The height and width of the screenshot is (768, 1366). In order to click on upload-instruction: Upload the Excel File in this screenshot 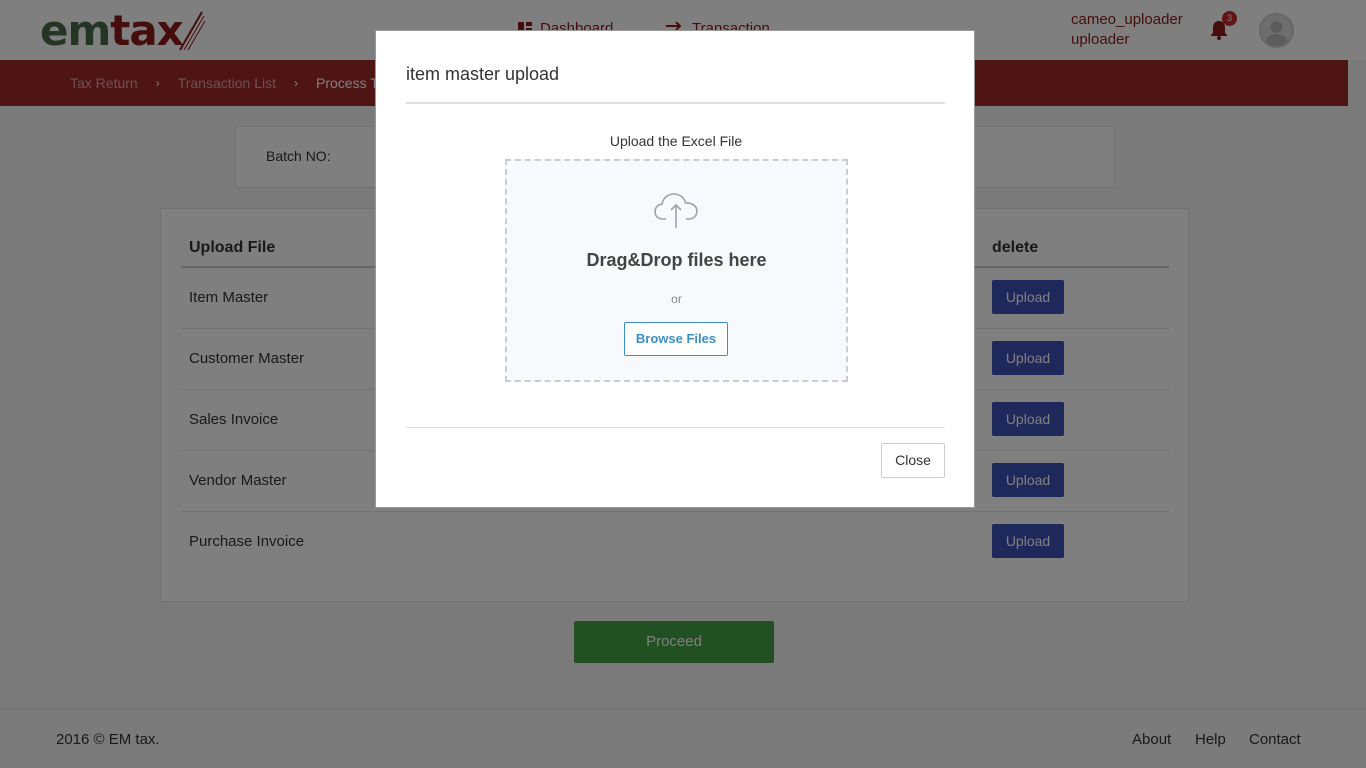, I will do `click(676, 141)`.